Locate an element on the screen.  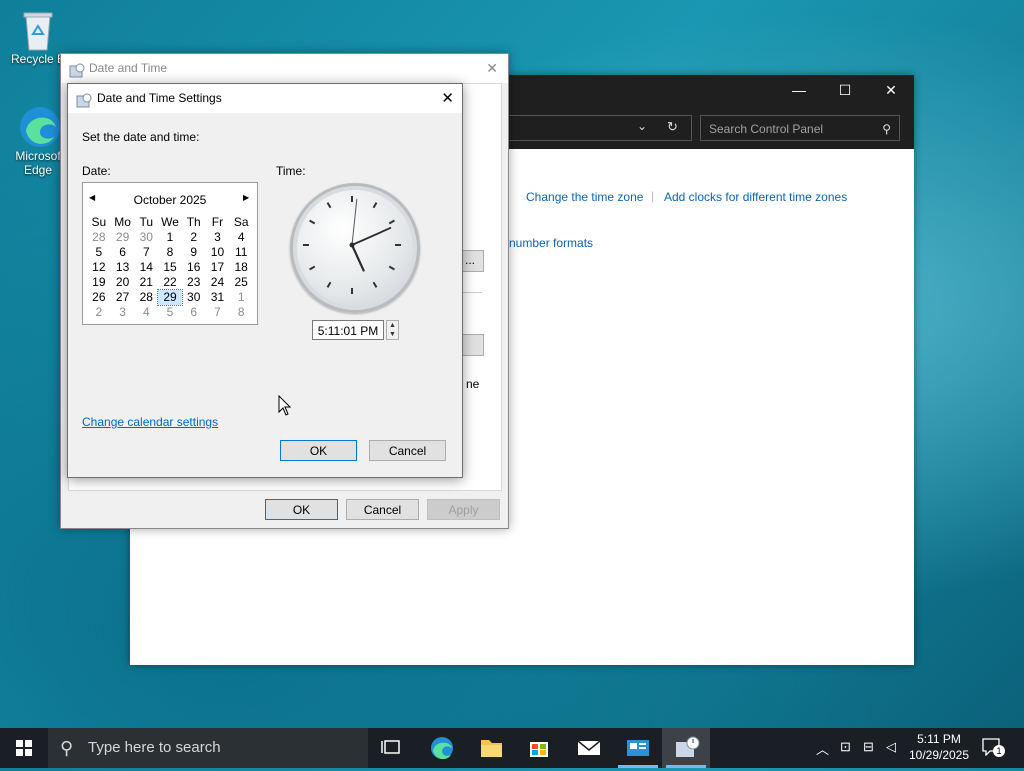
spinner-up-icon: ▲ is located at coordinates (392, 325).